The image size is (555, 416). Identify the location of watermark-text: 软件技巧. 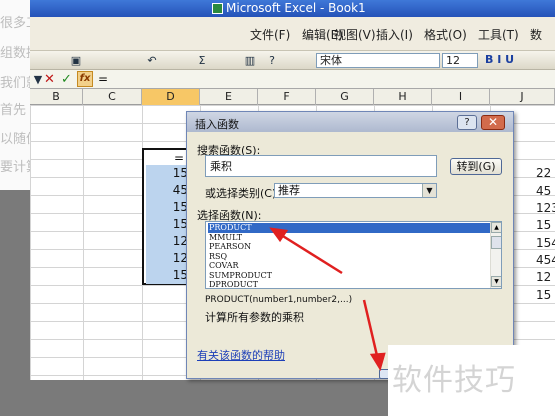
(454, 380).